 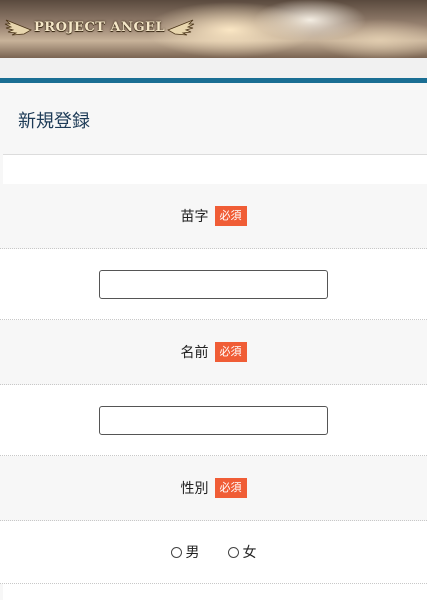 I want to click on gender-option-female: 女, so click(x=242, y=552).